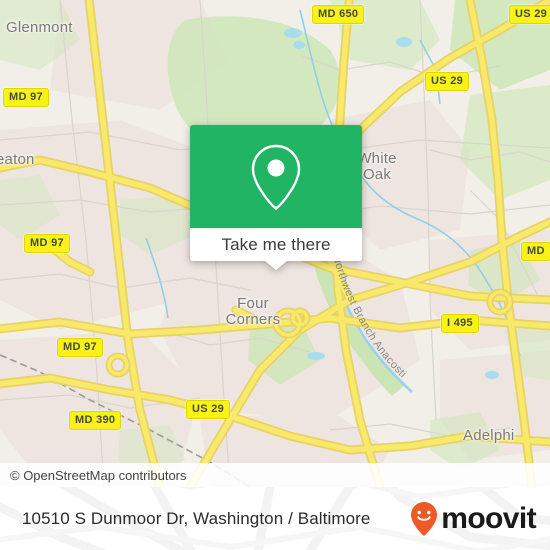  I want to click on road-shield-us-29-topright: US 29, so click(529, 14).